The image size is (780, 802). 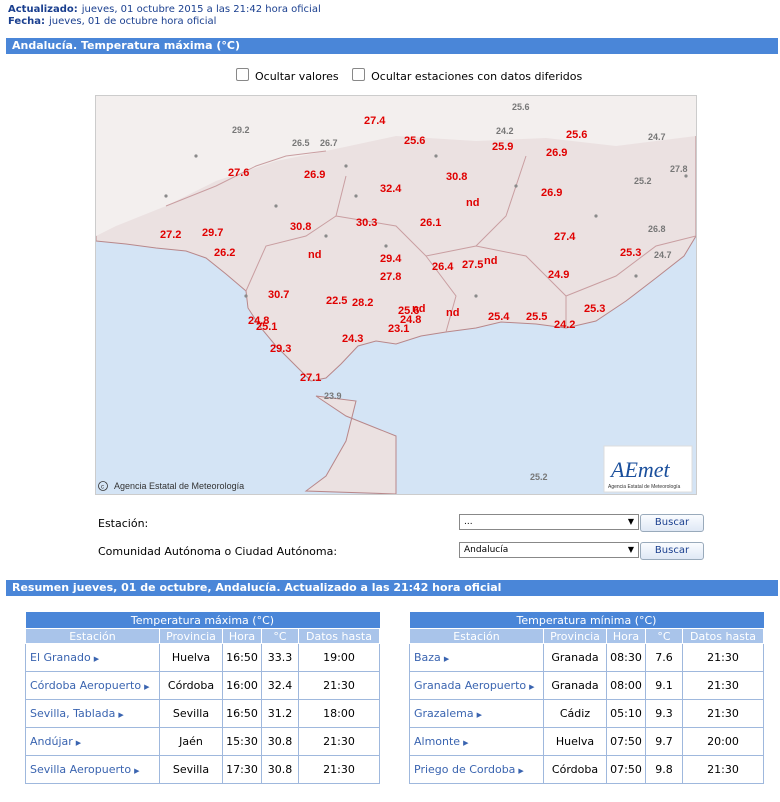 I want to click on map-value: 30.8, so click(x=456, y=177).